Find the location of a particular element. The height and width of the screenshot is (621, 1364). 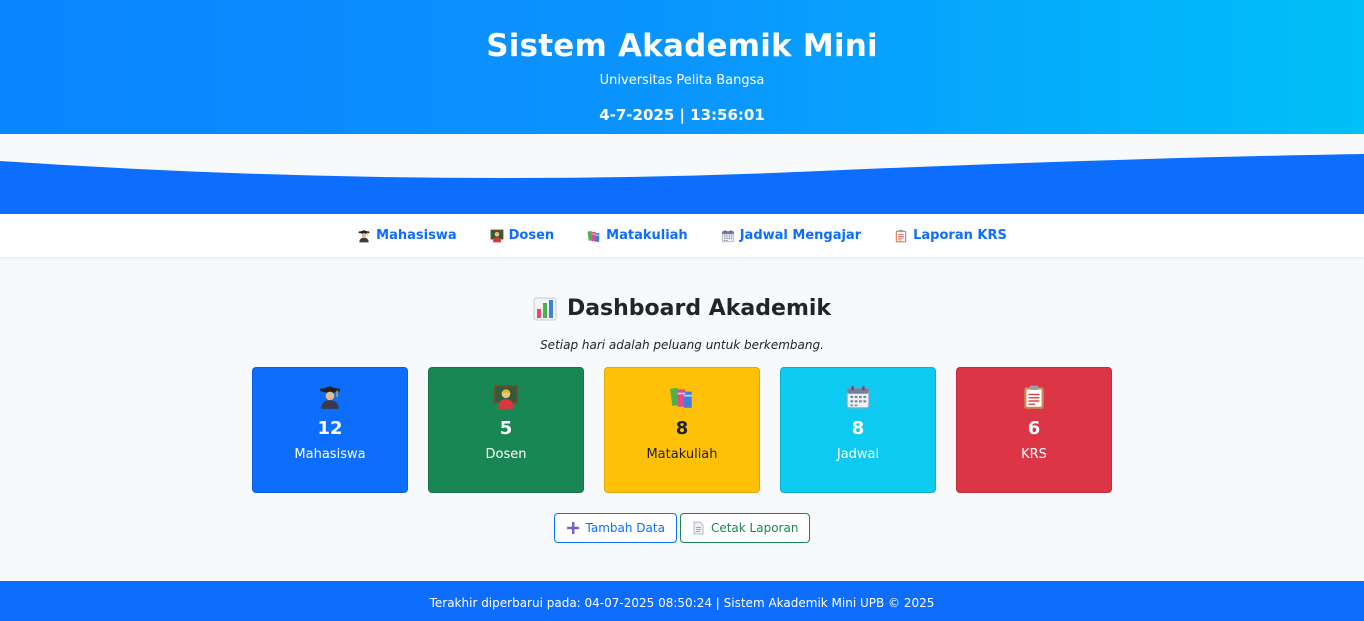

nav-laporan-krs: Laporan KRS is located at coordinates (950, 235).